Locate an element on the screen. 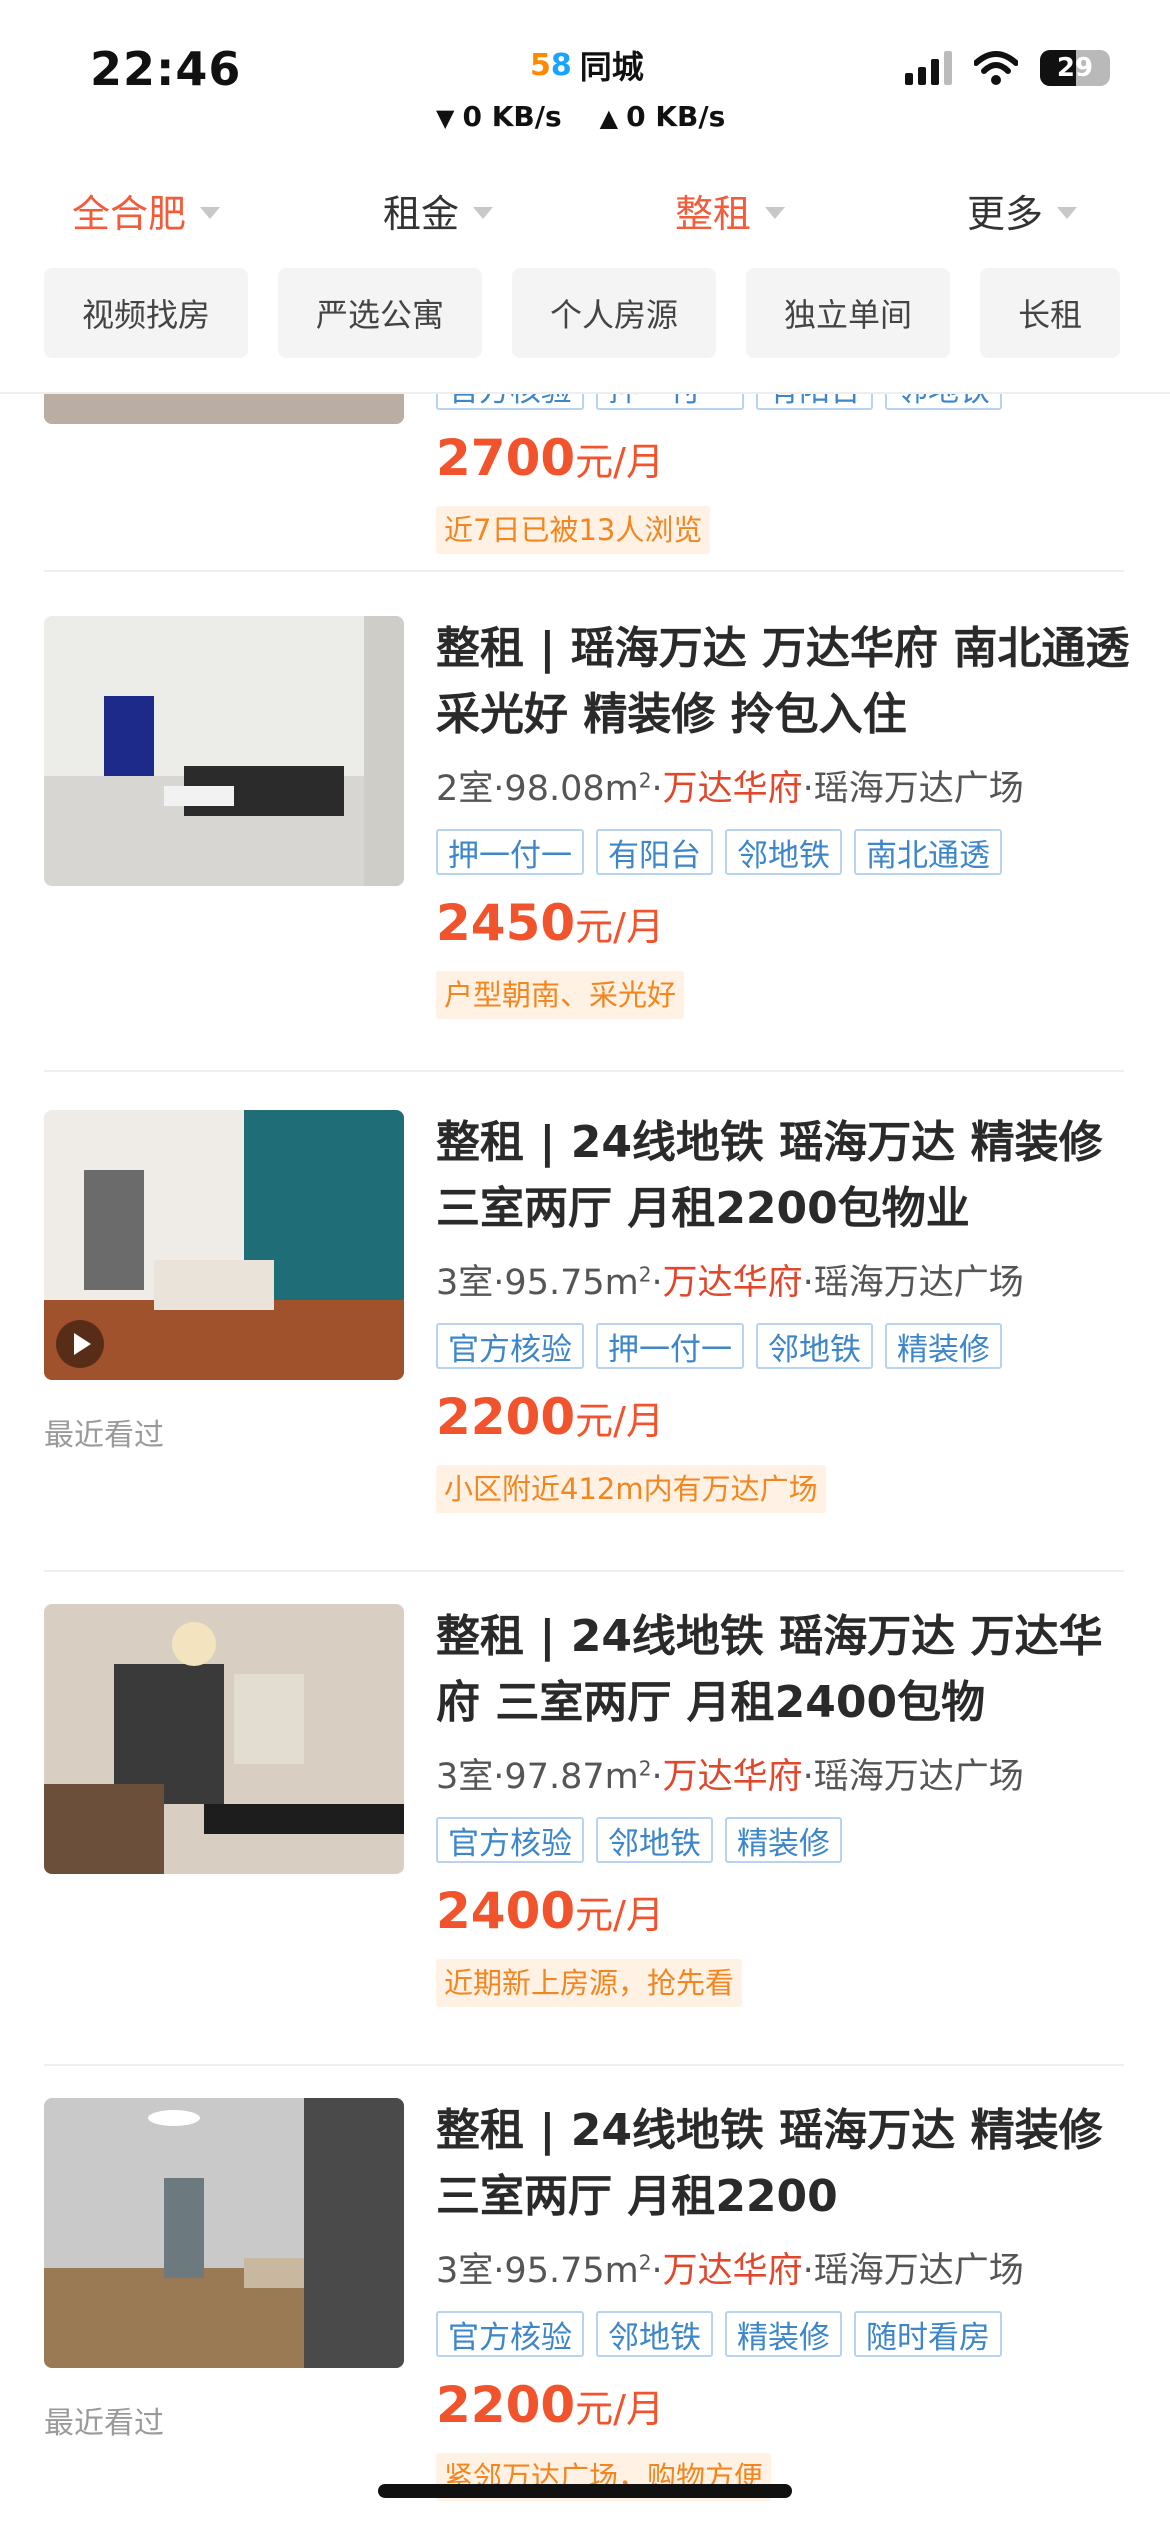  filter-bar: 全合肥 租金 整租 更多 is located at coordinates (585, 210).